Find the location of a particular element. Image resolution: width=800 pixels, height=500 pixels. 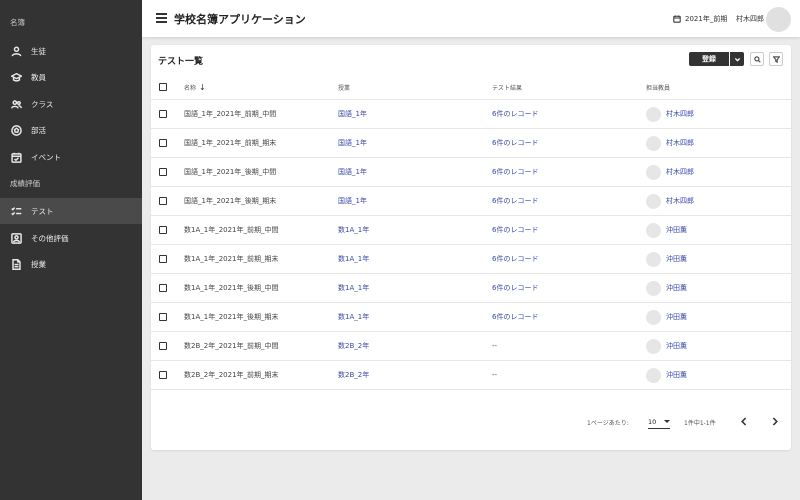

column-header-name: 名称 ↓ is located at coordinates (195, 87).